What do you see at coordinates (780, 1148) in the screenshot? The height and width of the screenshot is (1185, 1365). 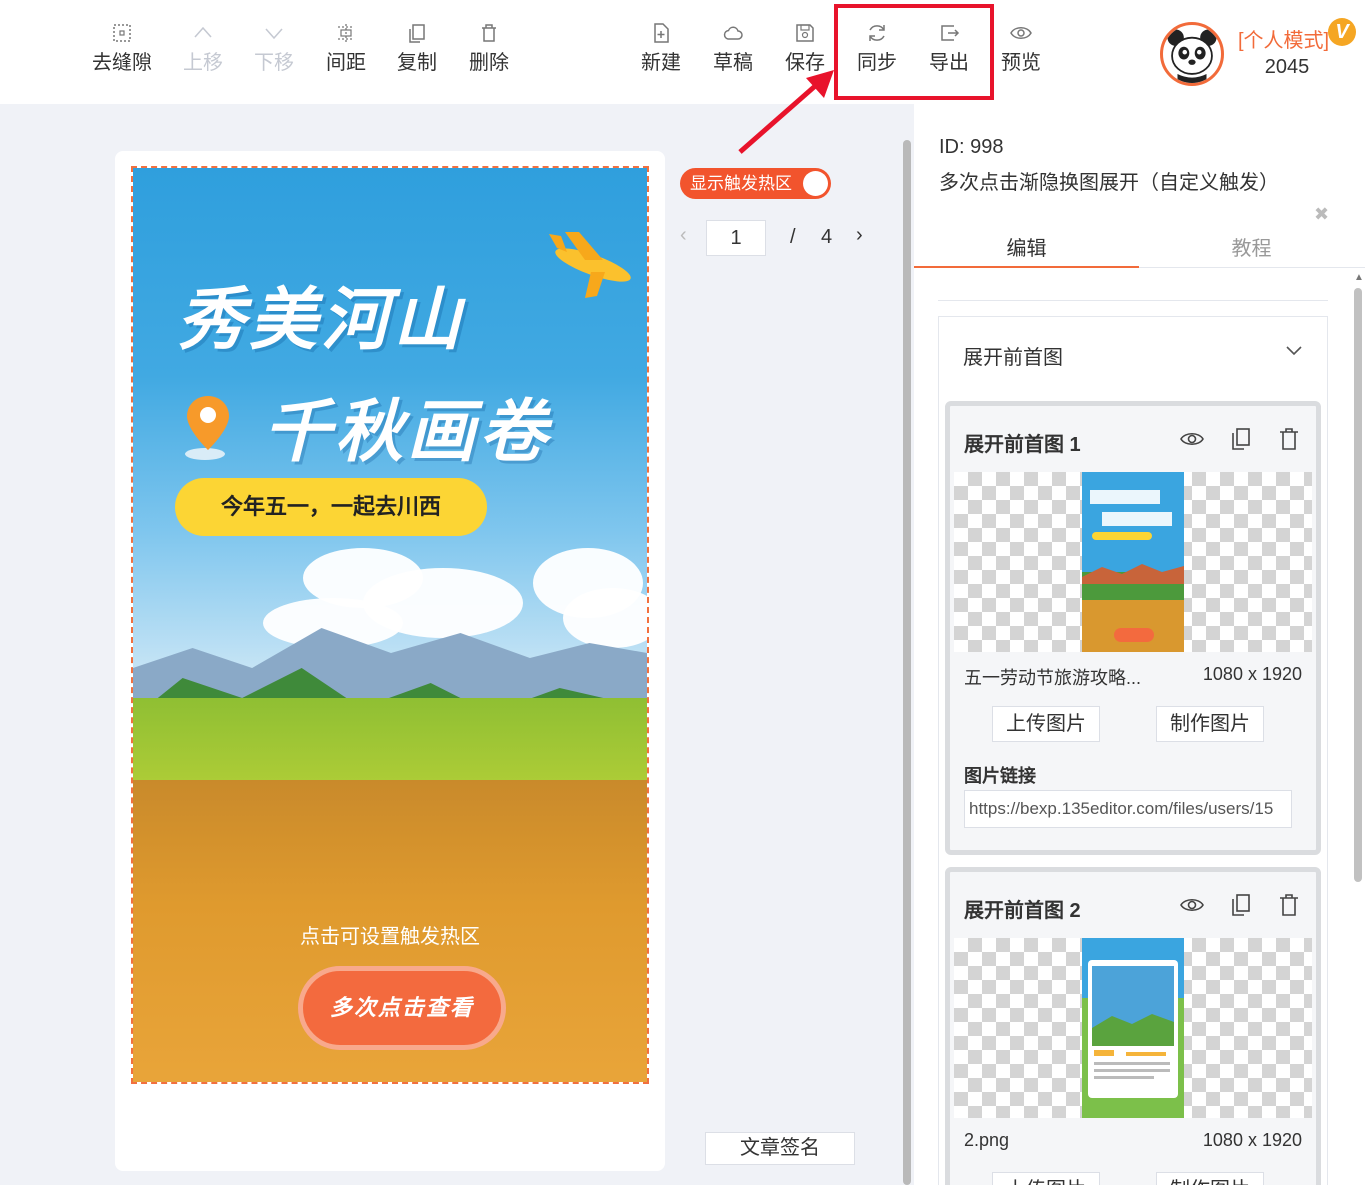 I see `article-signature-button: 文章签名` at bounding box center [780, 1148].